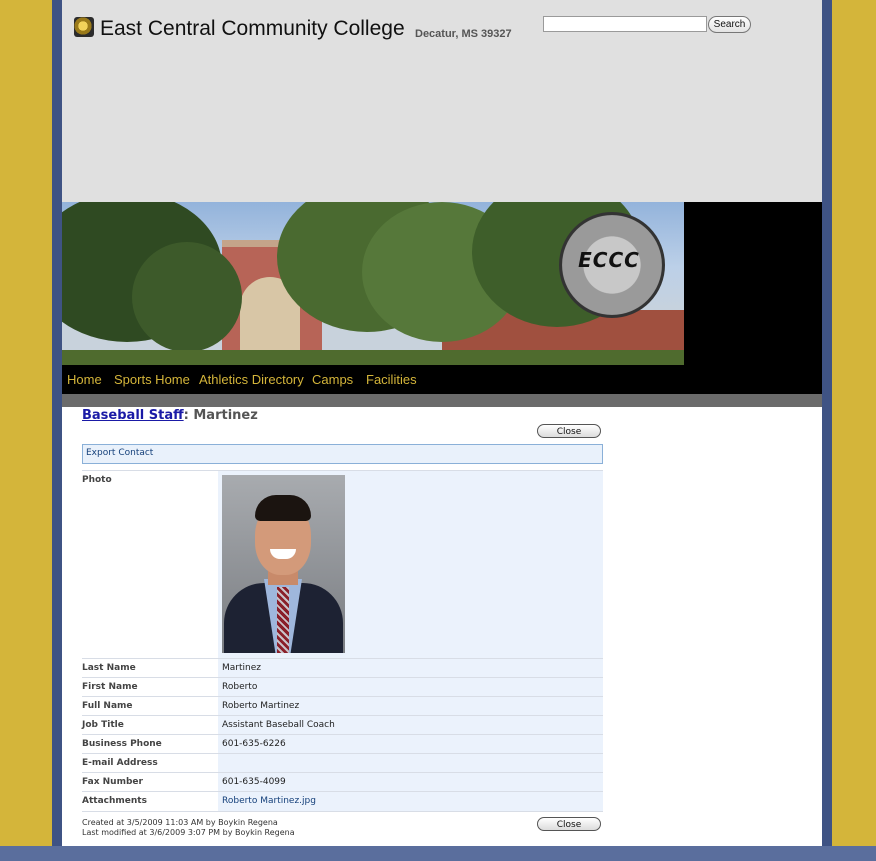 This screenshot has width=876, height=861. I want to click on close-button-bottom: Close, so click(569, 824).